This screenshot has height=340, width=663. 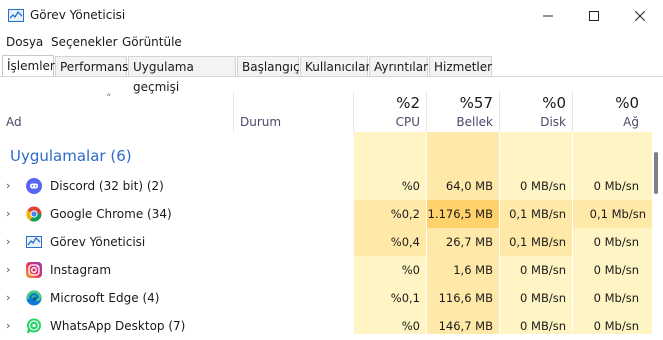 I want to click on memory-total: %57, so click(x=476, y=103).